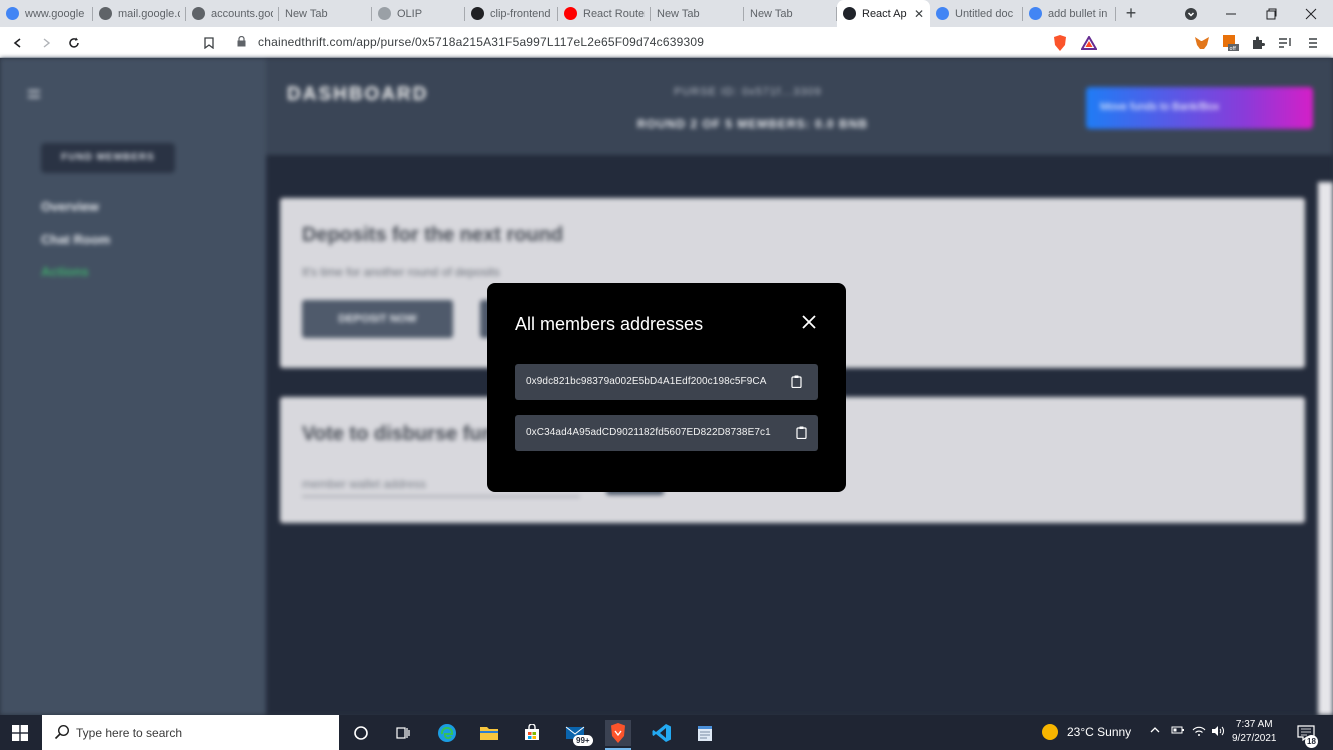 The width and height of the screenshot is (1333, 750). Describe the element at coordinates (1231, 13) in the screenshot. I see `minimize-icon` at that location.